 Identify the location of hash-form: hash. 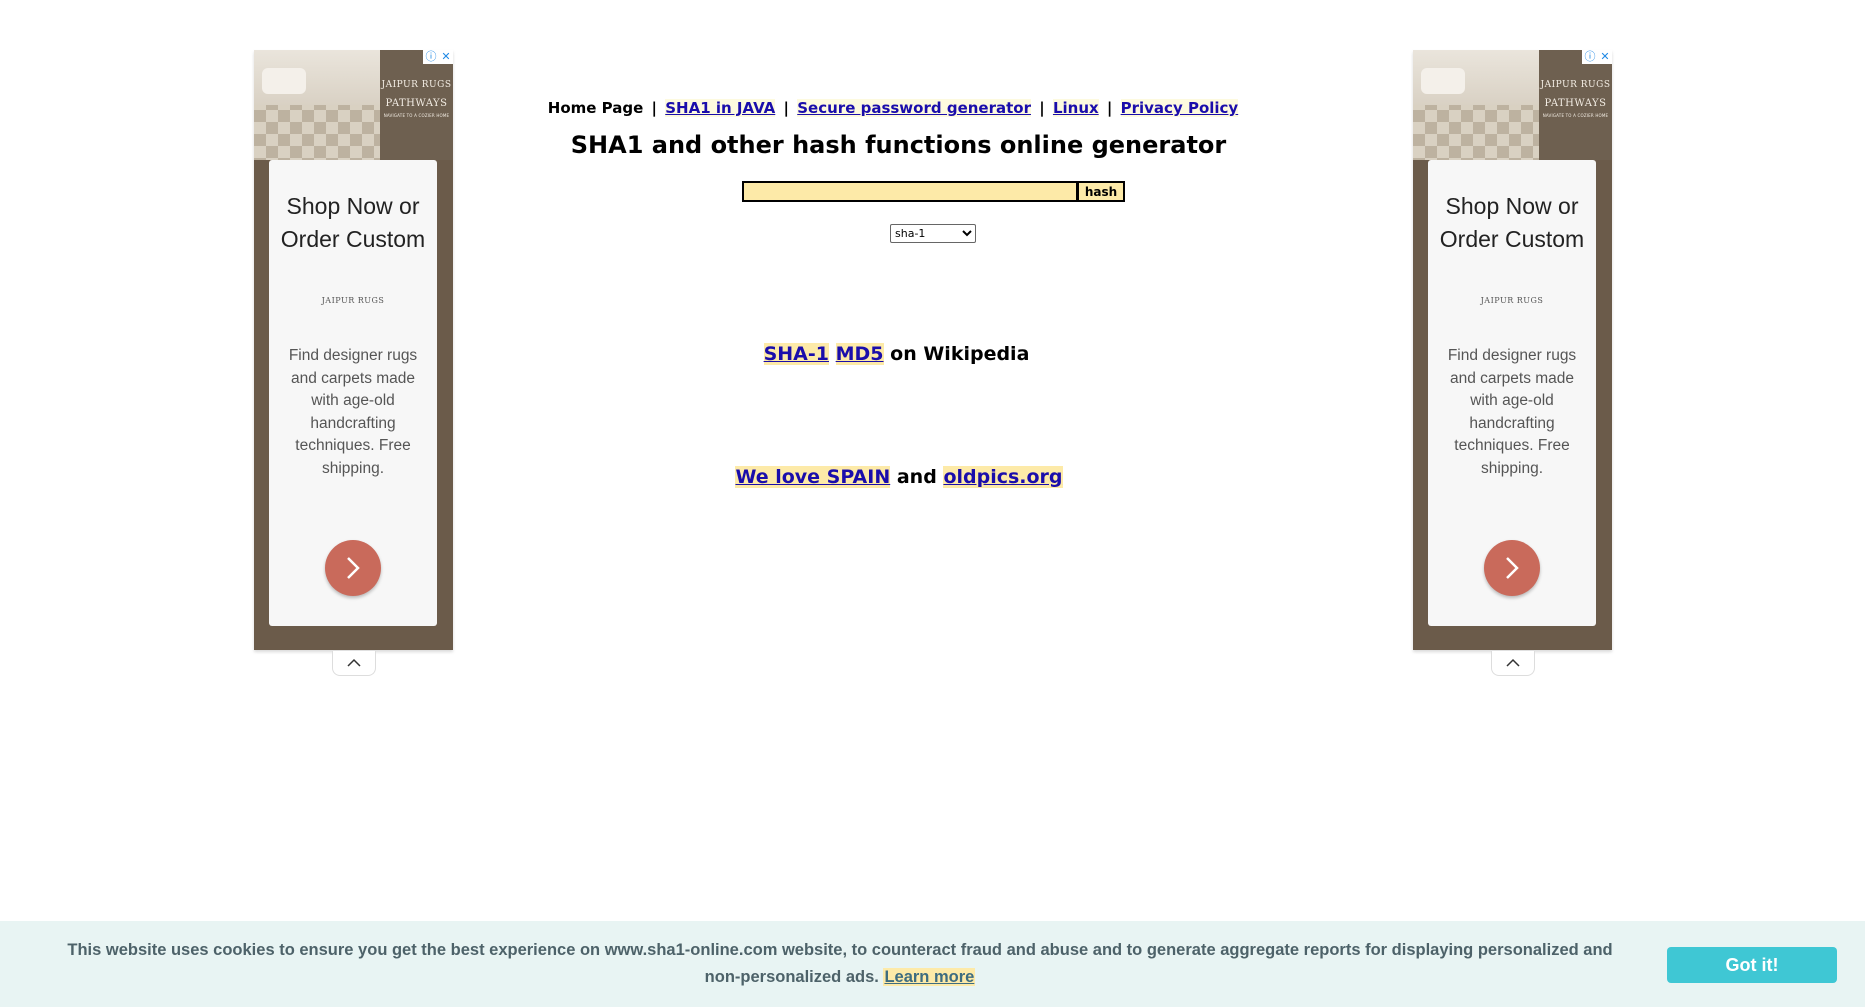
(933, 191).